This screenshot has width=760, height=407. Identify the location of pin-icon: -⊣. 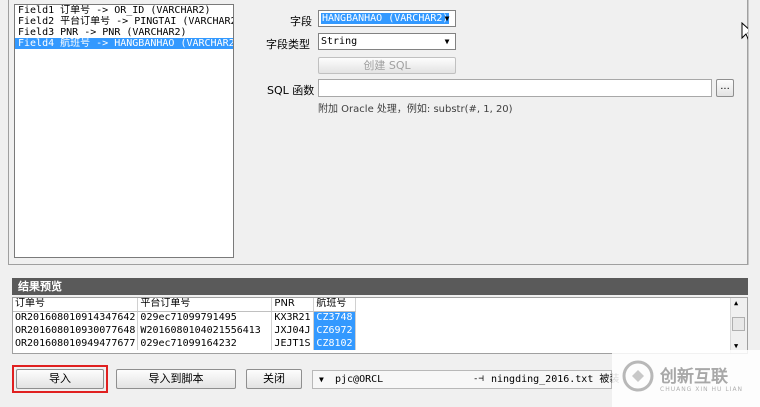
(478, 379).